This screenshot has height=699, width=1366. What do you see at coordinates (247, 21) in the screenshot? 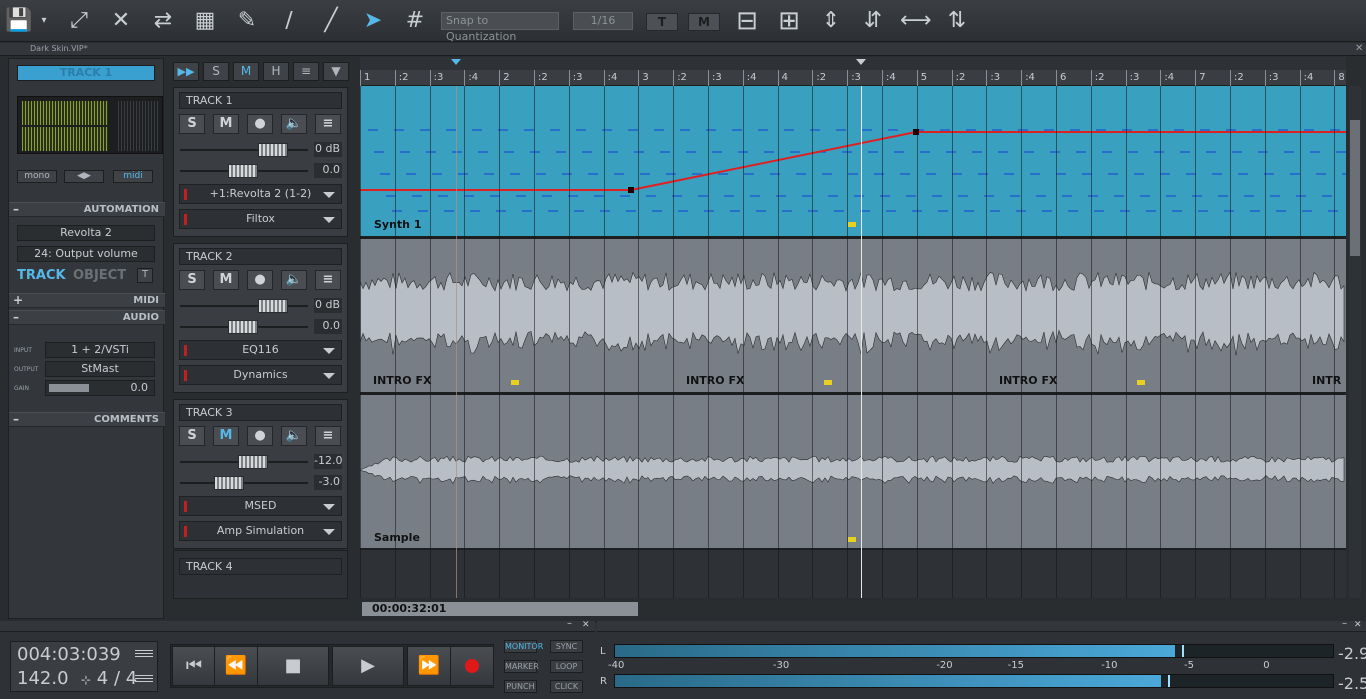
I see `draw-icon: ✎` at bounding box center [247, 21].